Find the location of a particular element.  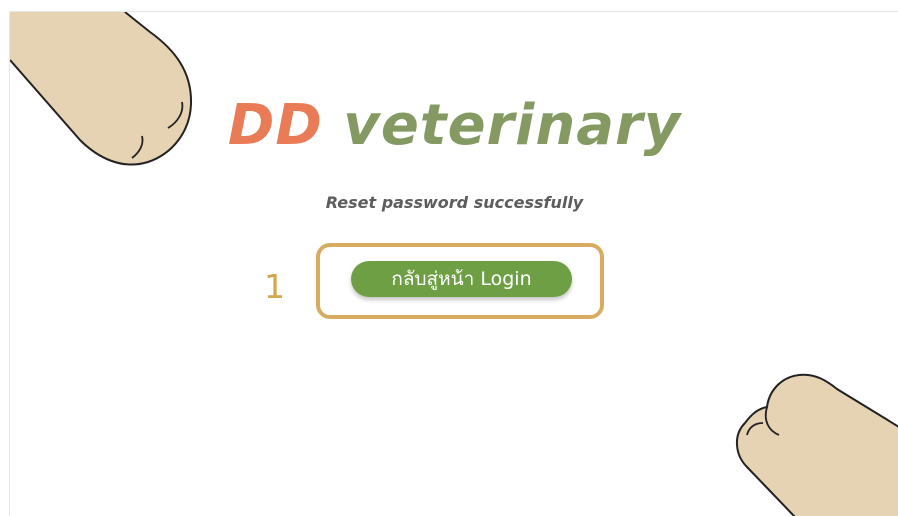

brand-logo-text: DD veterinary is located at coordinates (454, 126).